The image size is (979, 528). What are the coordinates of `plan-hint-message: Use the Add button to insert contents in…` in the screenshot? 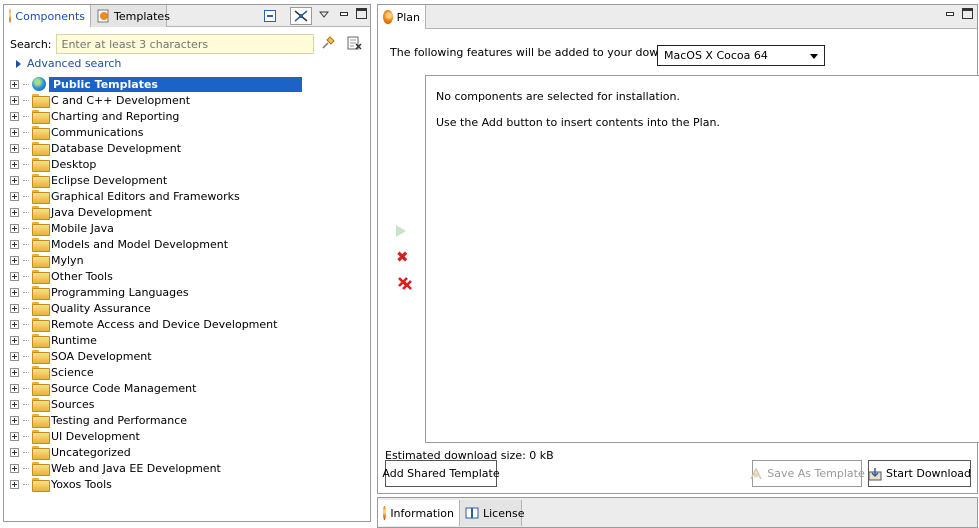 It's located at (578, 122).